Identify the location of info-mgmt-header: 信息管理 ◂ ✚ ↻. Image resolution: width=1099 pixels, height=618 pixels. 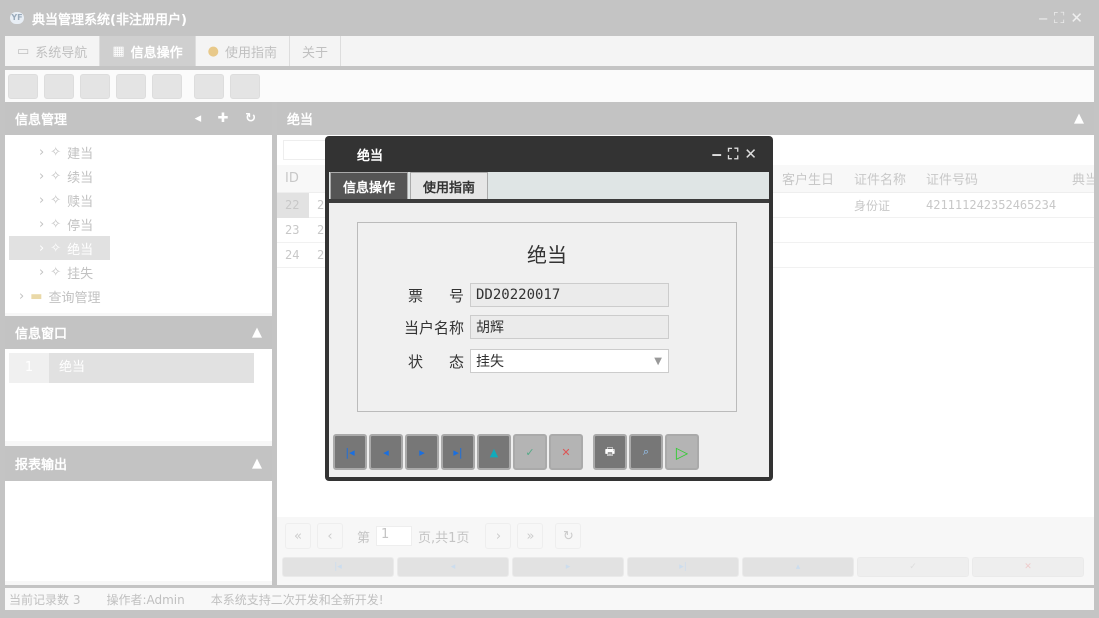
(138, 118).